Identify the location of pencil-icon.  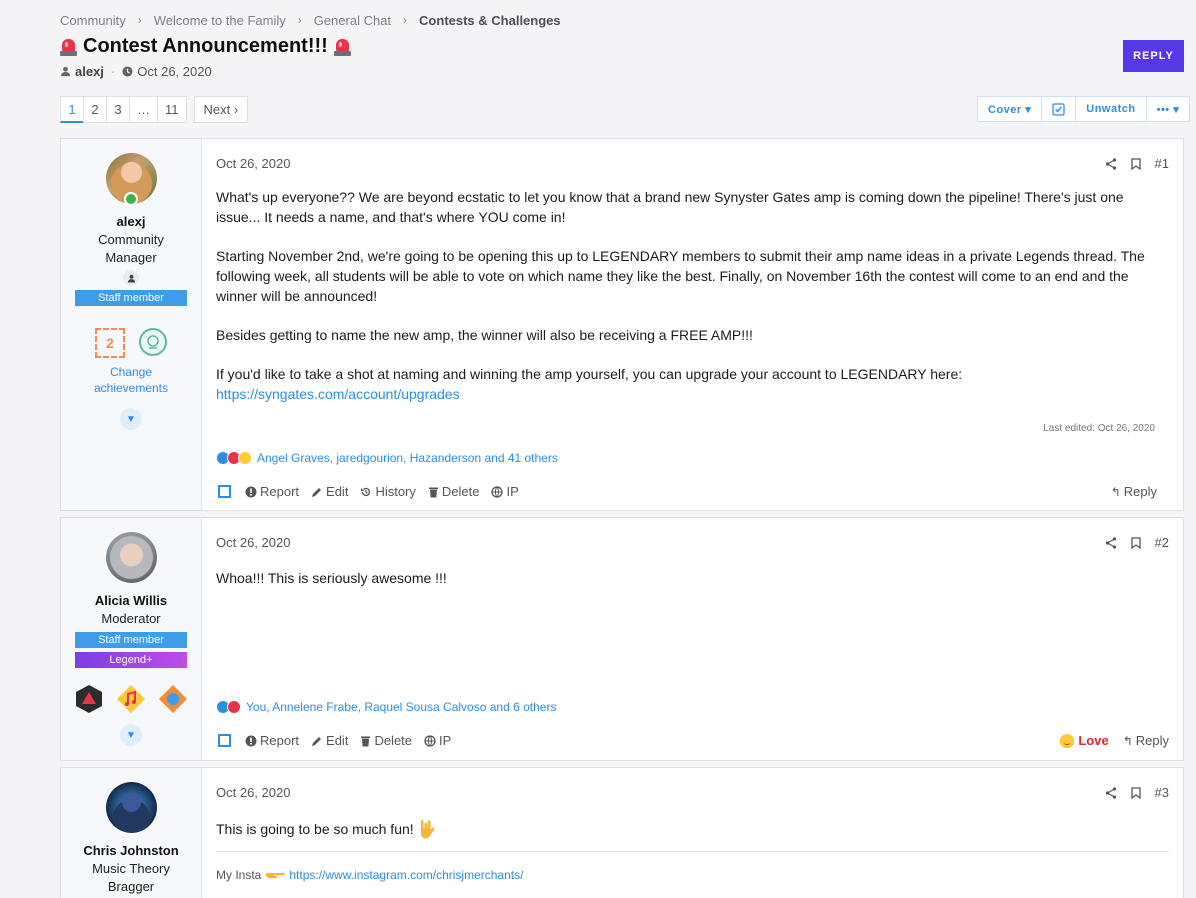
(317, 741).